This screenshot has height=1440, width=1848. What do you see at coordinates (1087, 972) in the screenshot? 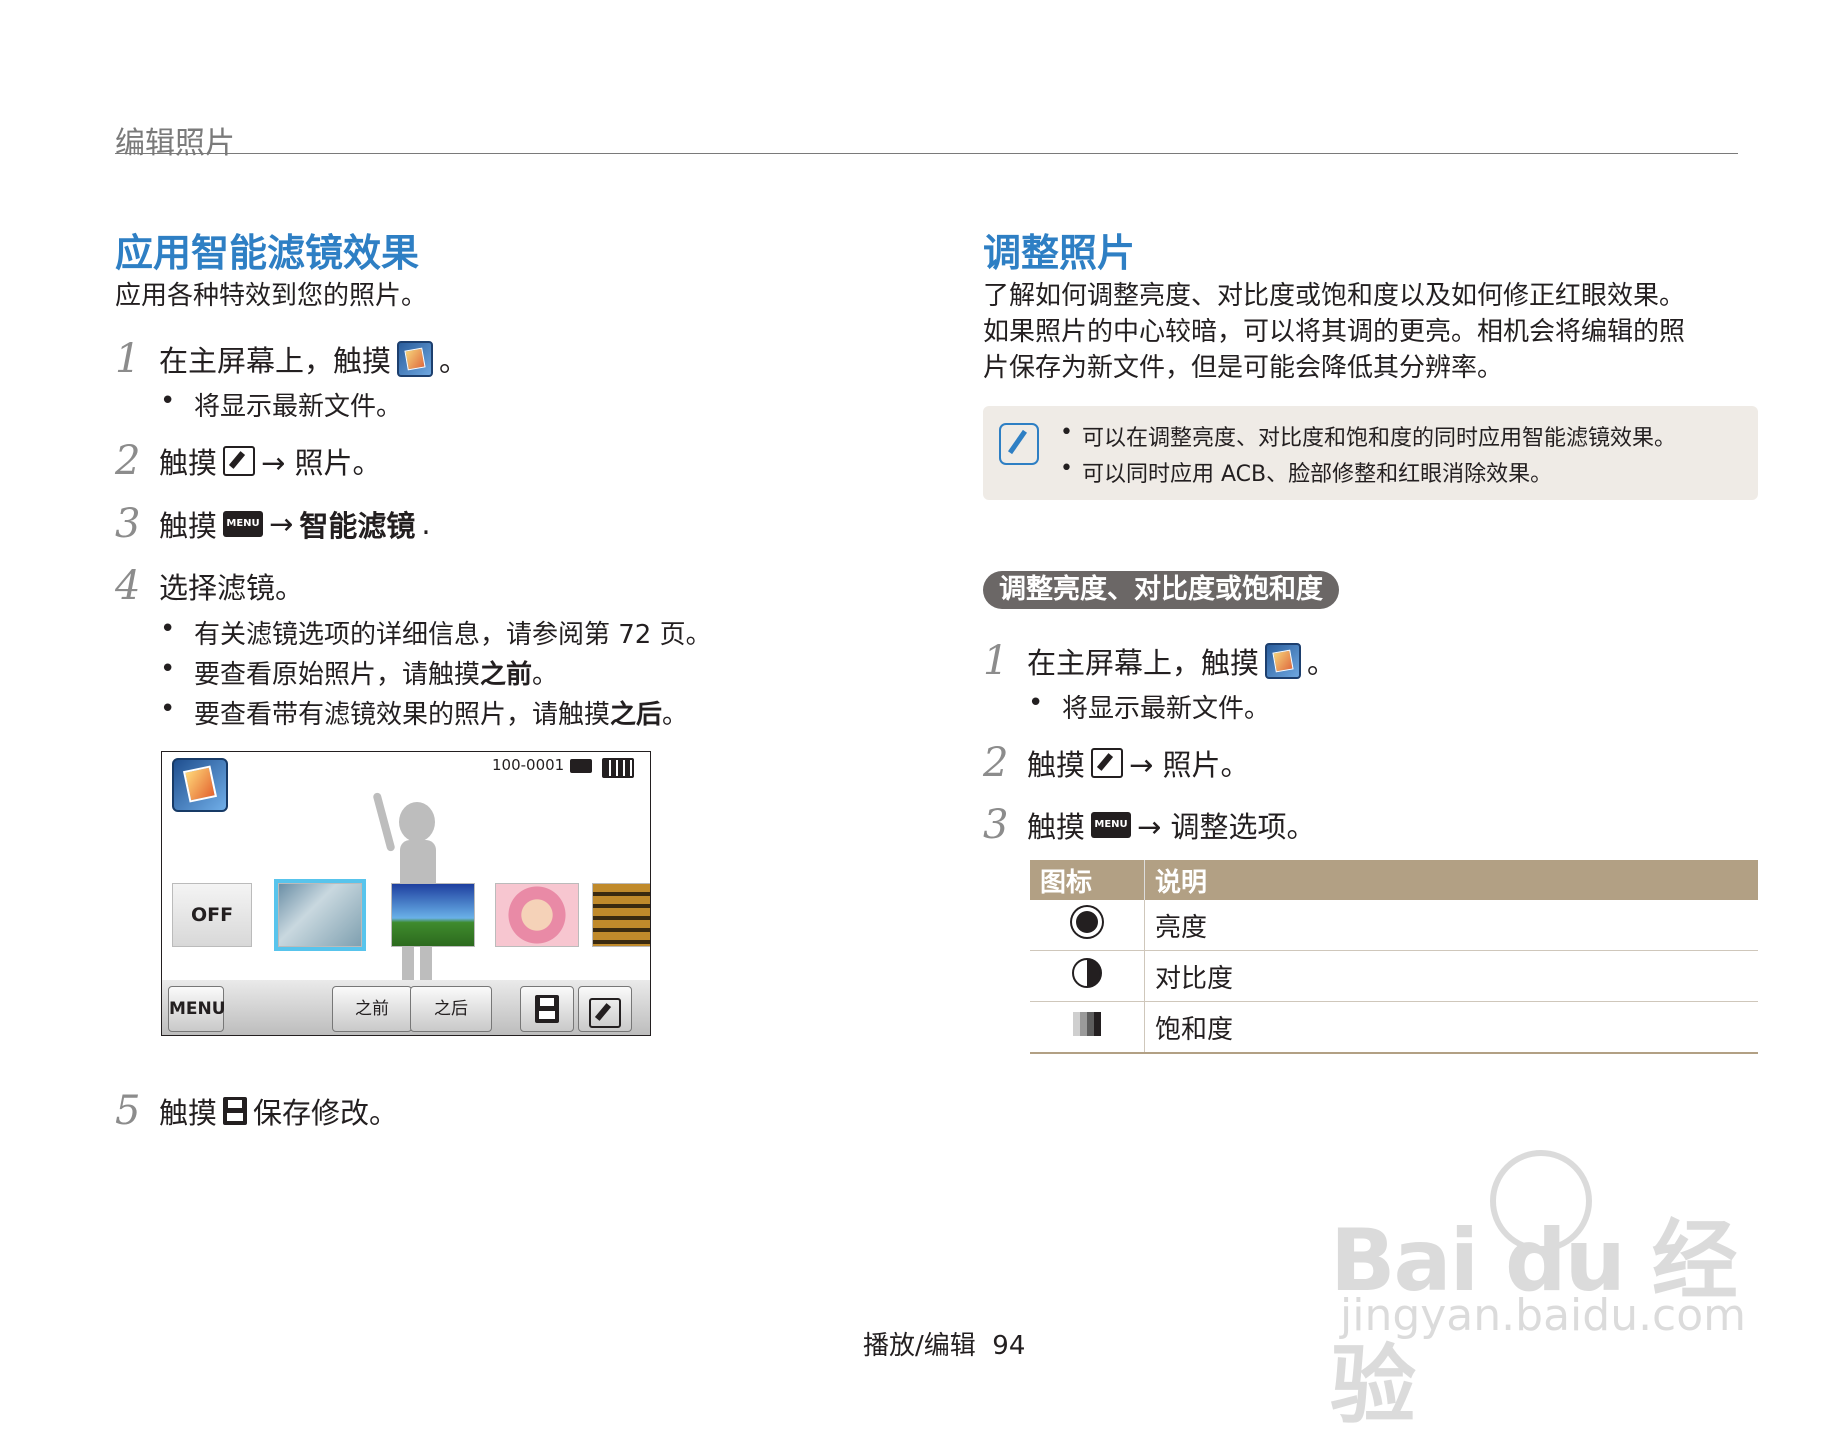
I see `contrast-icon` at bounding box center [1087, 972].